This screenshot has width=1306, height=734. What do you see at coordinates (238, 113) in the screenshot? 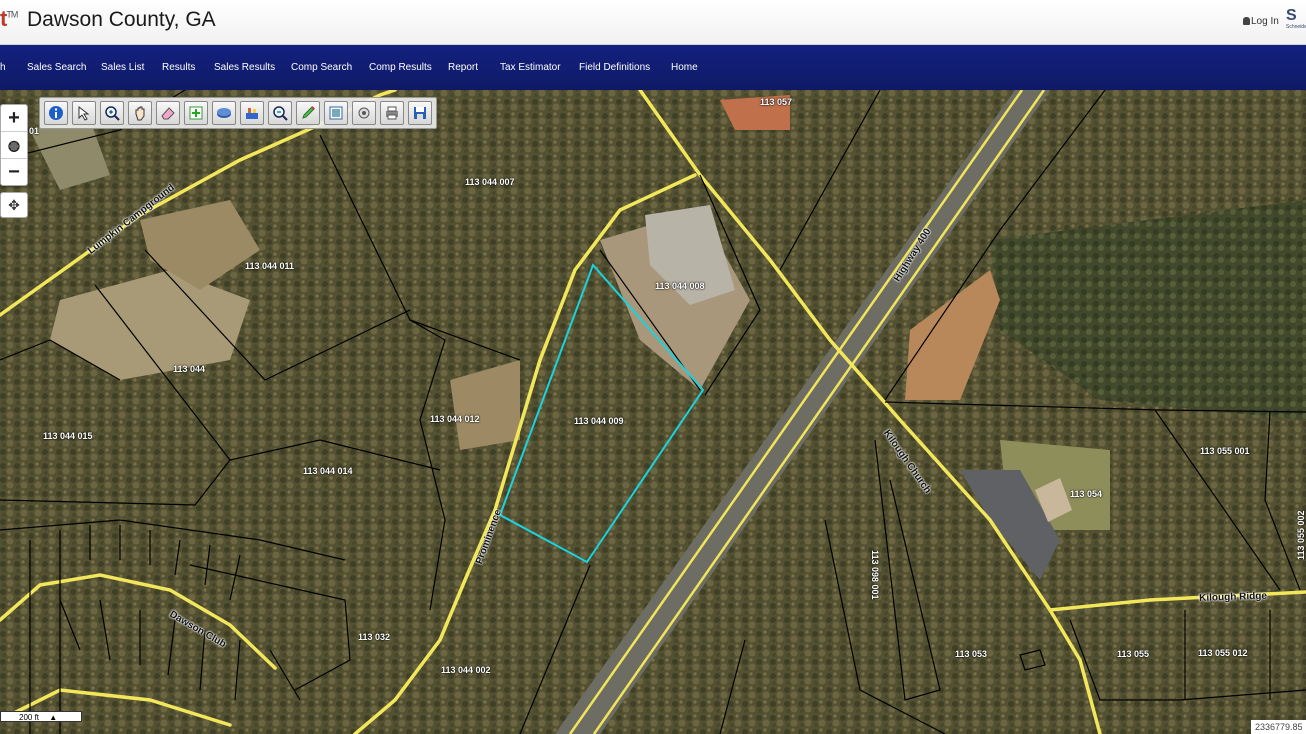
I see `map-toolbar` at bounding box center [238, 113].